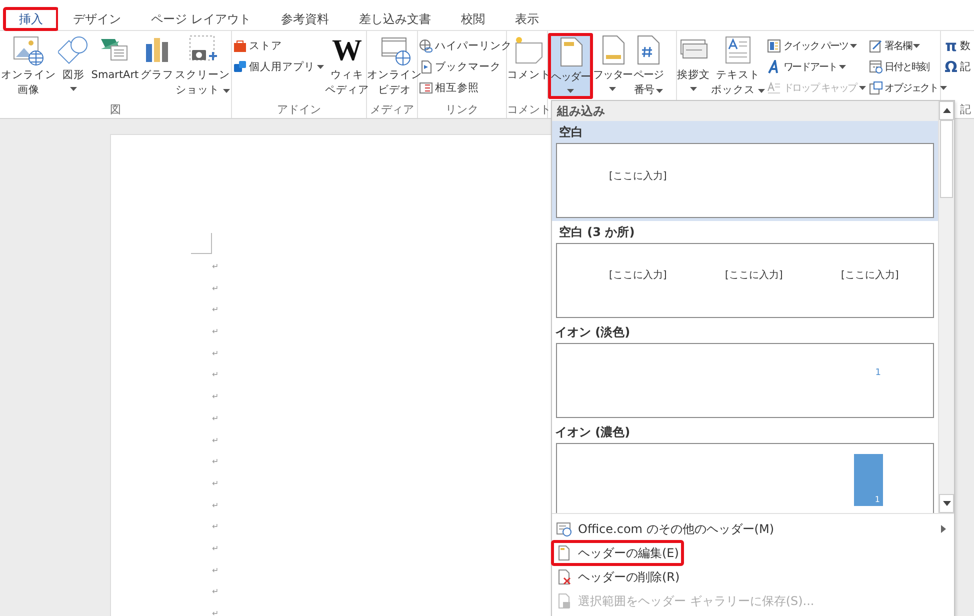 This screenshot has width=974, height=616. Describe the element at coordinates (115, 110) in the screenshot. I see `group-label: 図` at that location.